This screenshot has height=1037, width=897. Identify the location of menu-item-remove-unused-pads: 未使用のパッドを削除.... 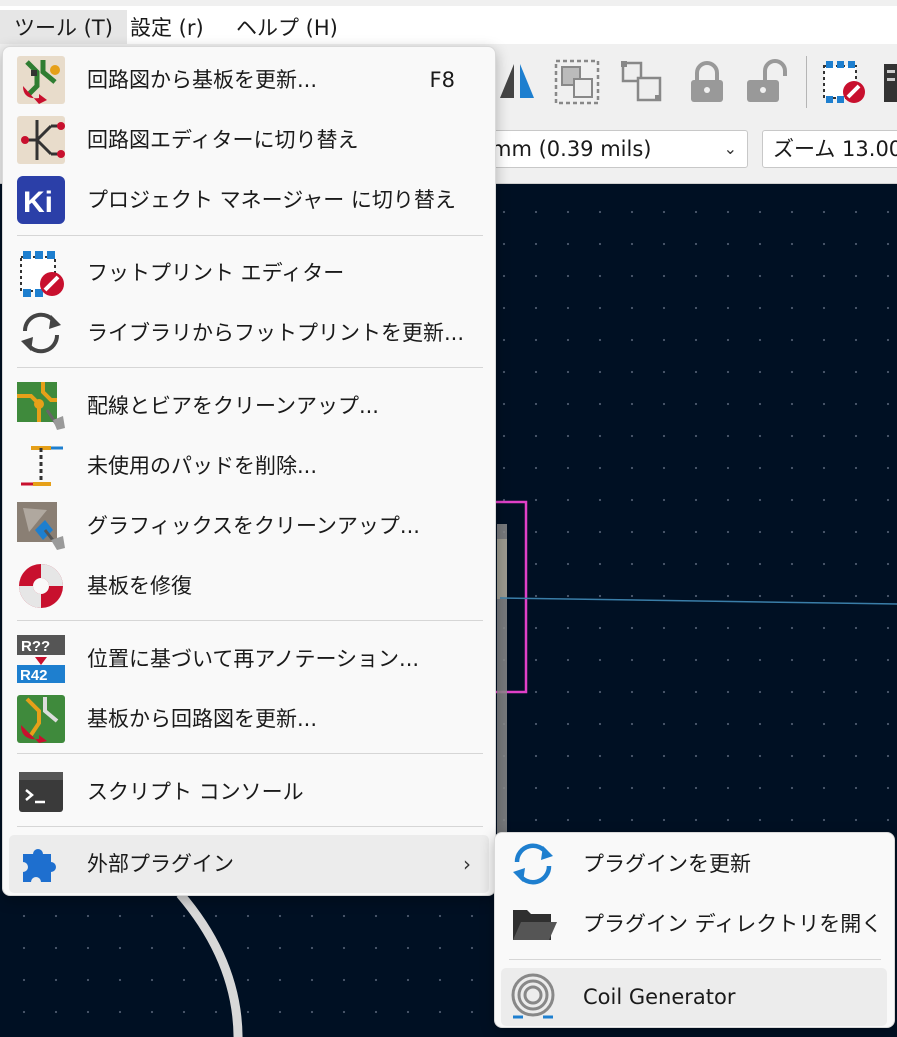
(249, 466).